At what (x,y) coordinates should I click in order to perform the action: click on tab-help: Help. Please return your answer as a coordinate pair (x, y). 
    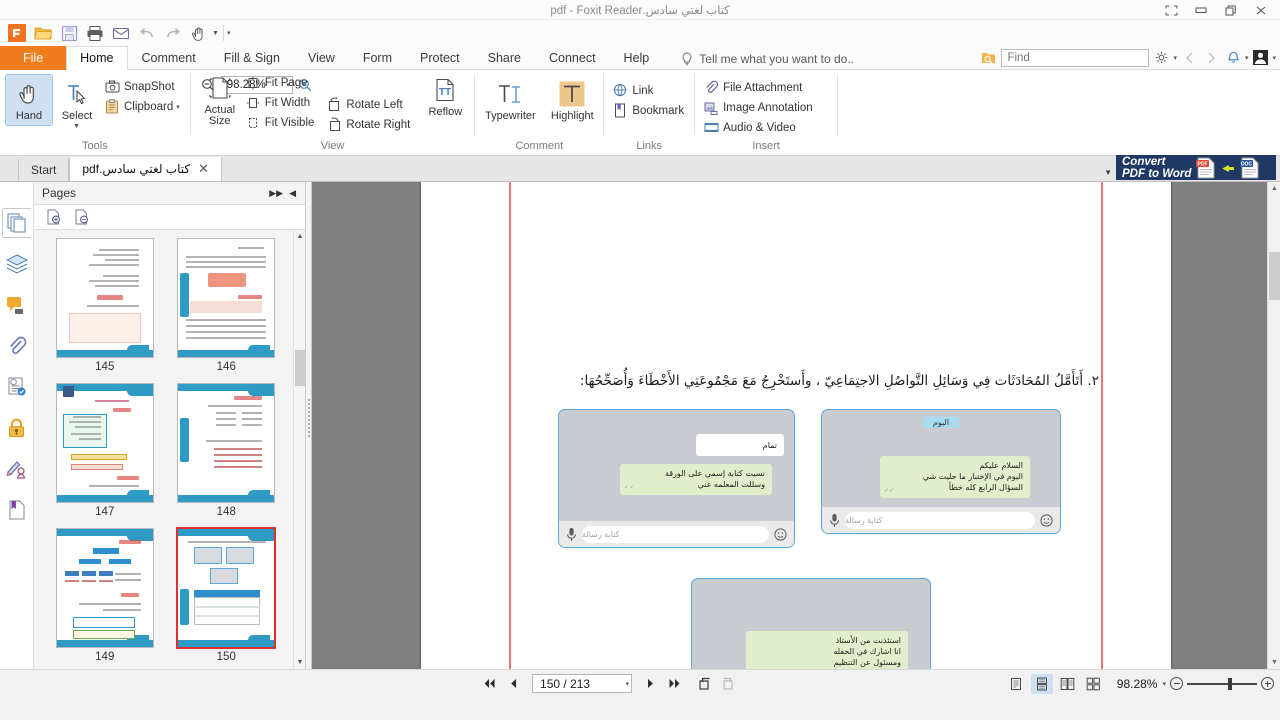
    Looking at the image, I should click on (637, 58).